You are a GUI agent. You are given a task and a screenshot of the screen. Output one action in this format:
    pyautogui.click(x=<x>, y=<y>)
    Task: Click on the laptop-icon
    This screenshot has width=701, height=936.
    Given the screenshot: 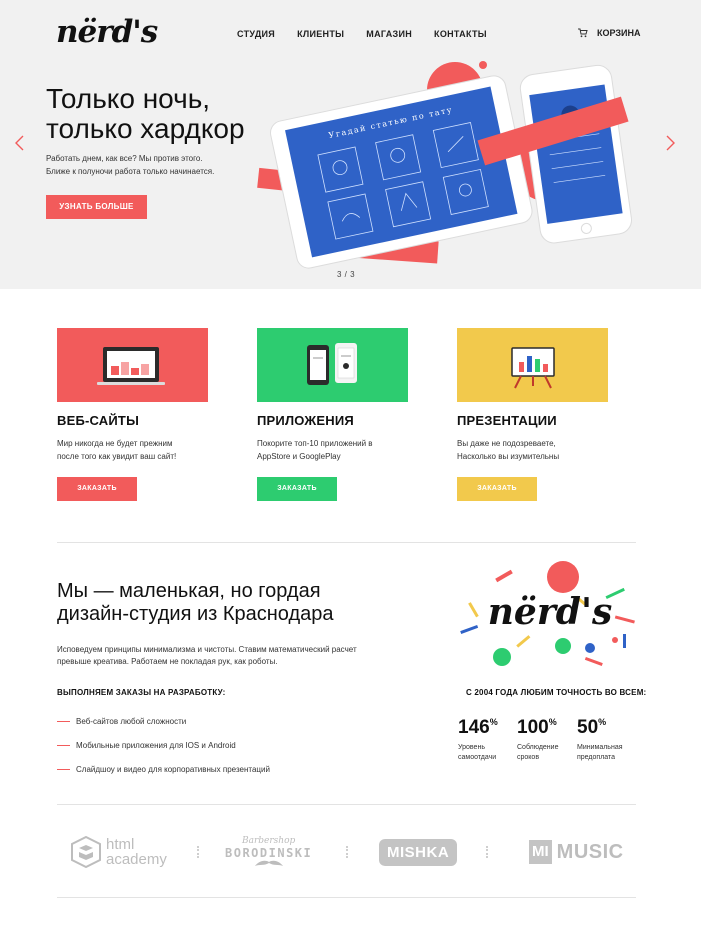 What is the action you would take?
    pyautogui.click(x=131, y=366)
    